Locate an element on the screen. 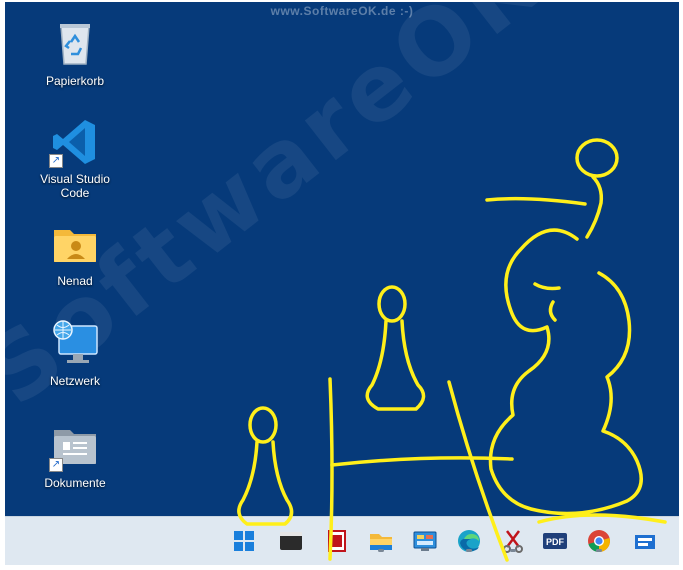  app-icon is located at coordinates (645, 542).